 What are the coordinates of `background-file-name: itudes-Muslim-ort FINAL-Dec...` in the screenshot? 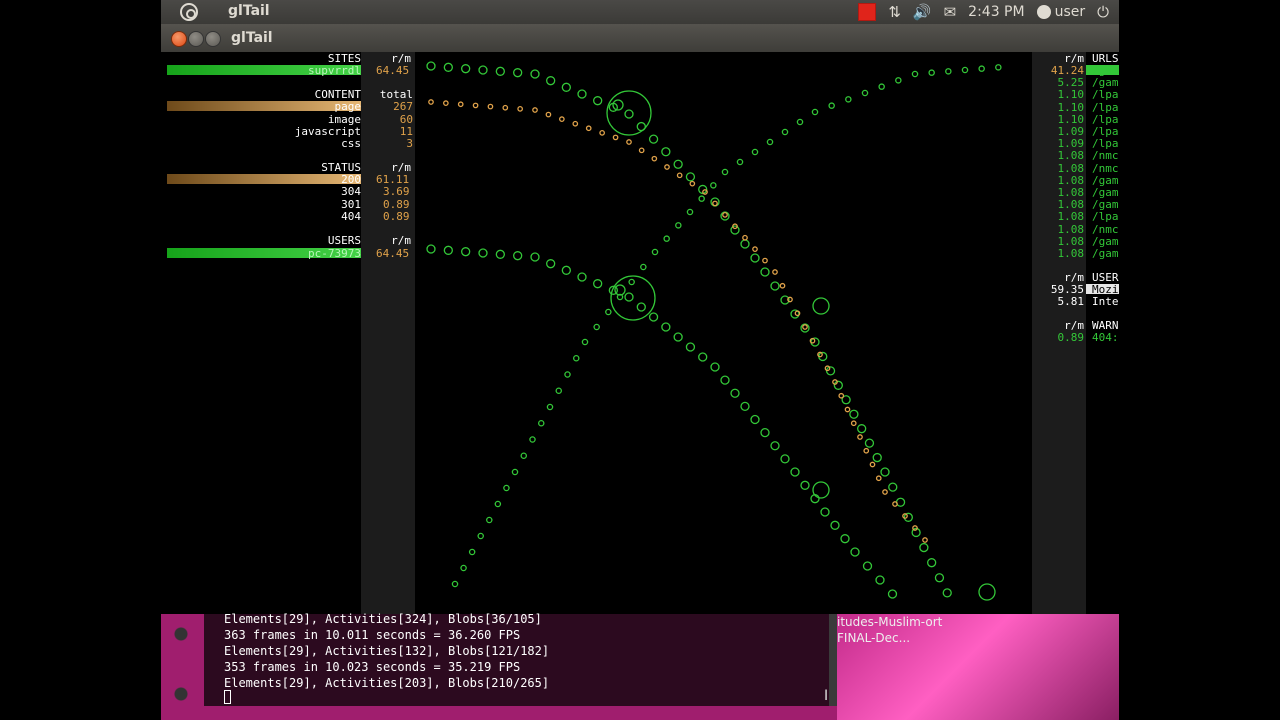 It's located at (890, 630).